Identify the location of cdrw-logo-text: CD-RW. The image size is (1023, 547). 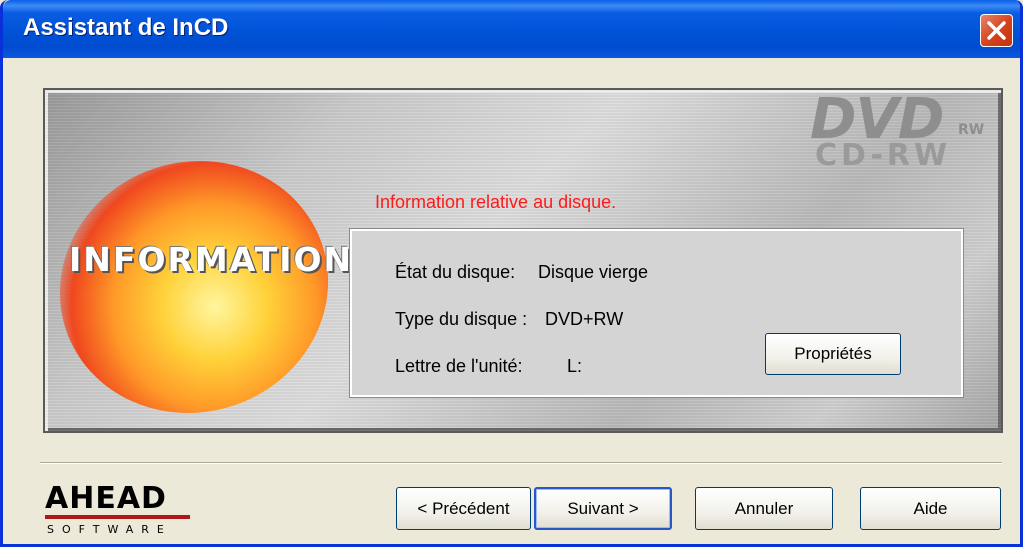
(883, 155).